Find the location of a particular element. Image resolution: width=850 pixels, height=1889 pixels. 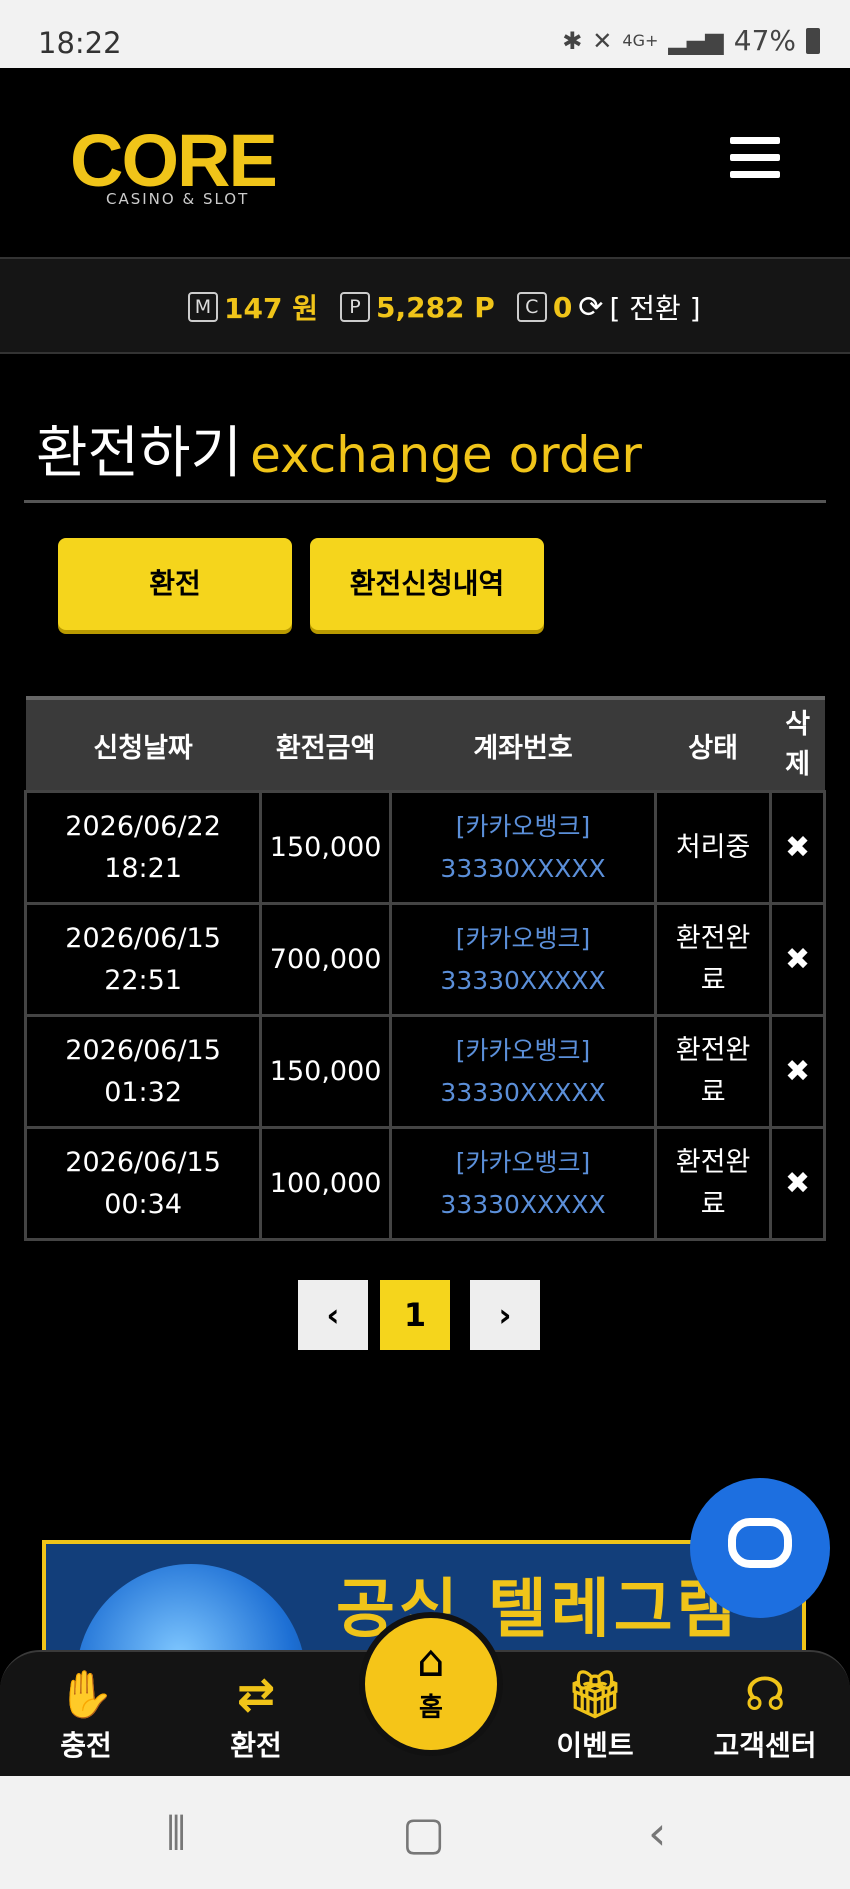

money-badge-icon: M is located at coordinates (203, 307).